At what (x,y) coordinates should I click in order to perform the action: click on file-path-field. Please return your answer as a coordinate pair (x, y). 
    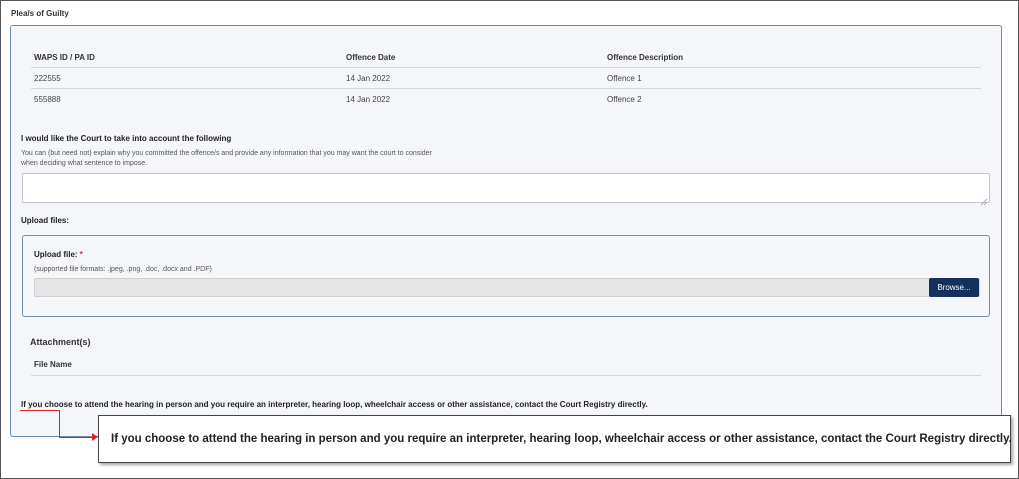
    Looking at the image, I should click on (507, 287).